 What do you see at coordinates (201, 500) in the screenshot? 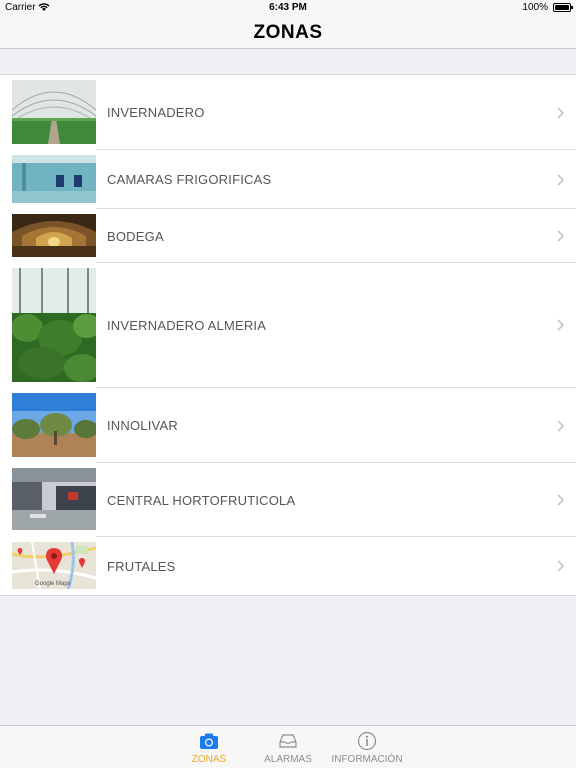
I see `zone-label: CENTRAL HORTOFRUTICOLA` at bounding box center [201, 500].